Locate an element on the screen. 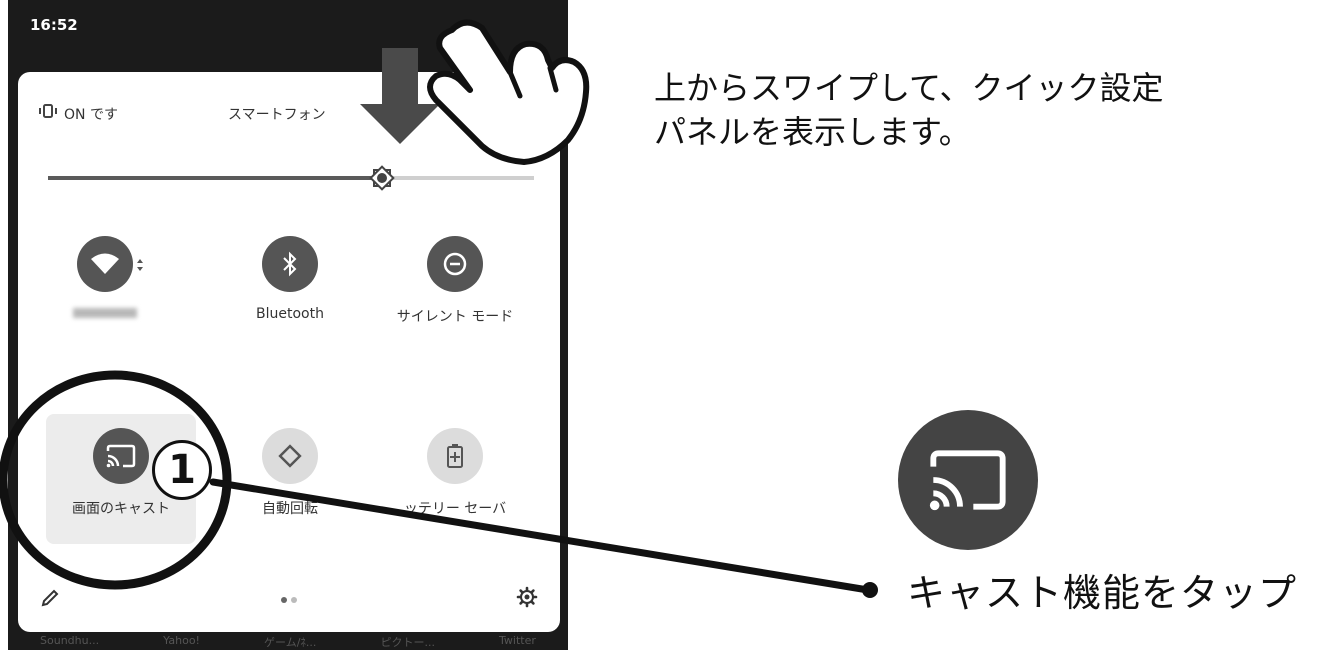 This screenshot has width=1331, height=650. instruction-text-tap-cast: キャスト機能をタップ is located at coordinates (1102, 593).